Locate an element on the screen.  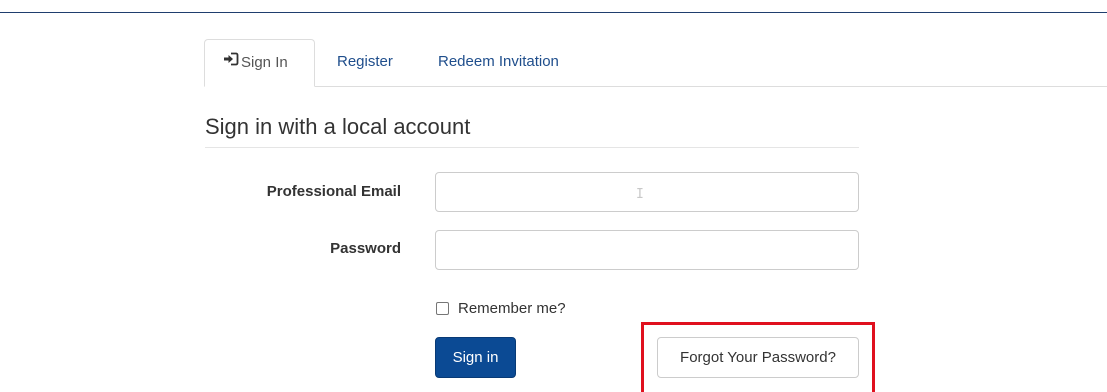
header-divider is located at coordinates (553, 12).